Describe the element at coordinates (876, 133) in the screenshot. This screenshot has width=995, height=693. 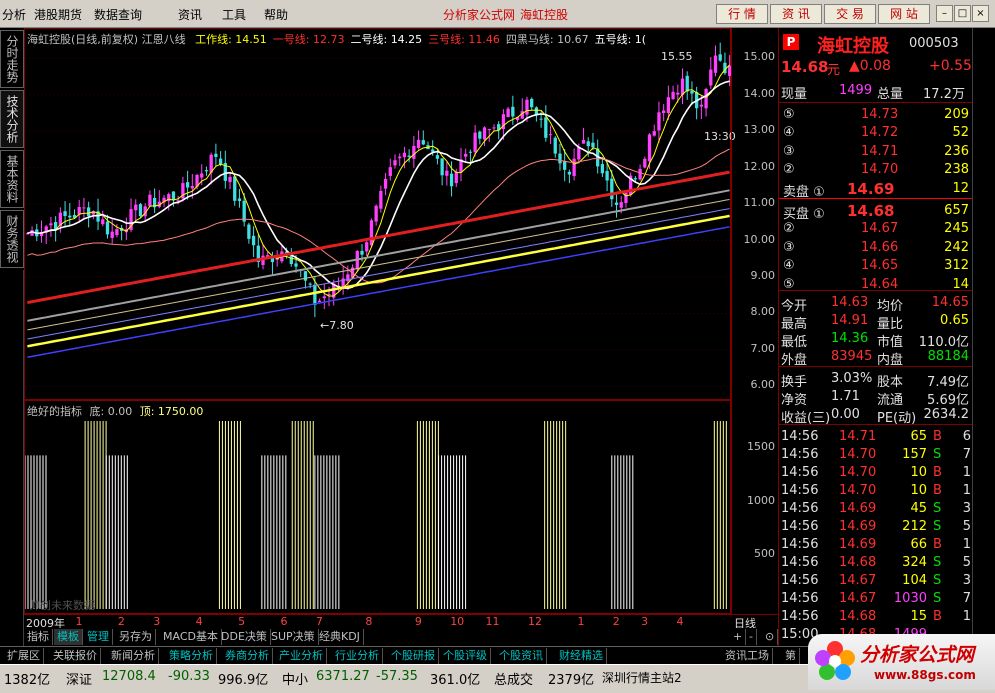
I see `asks-row: ④ 14.72 52` at that location.